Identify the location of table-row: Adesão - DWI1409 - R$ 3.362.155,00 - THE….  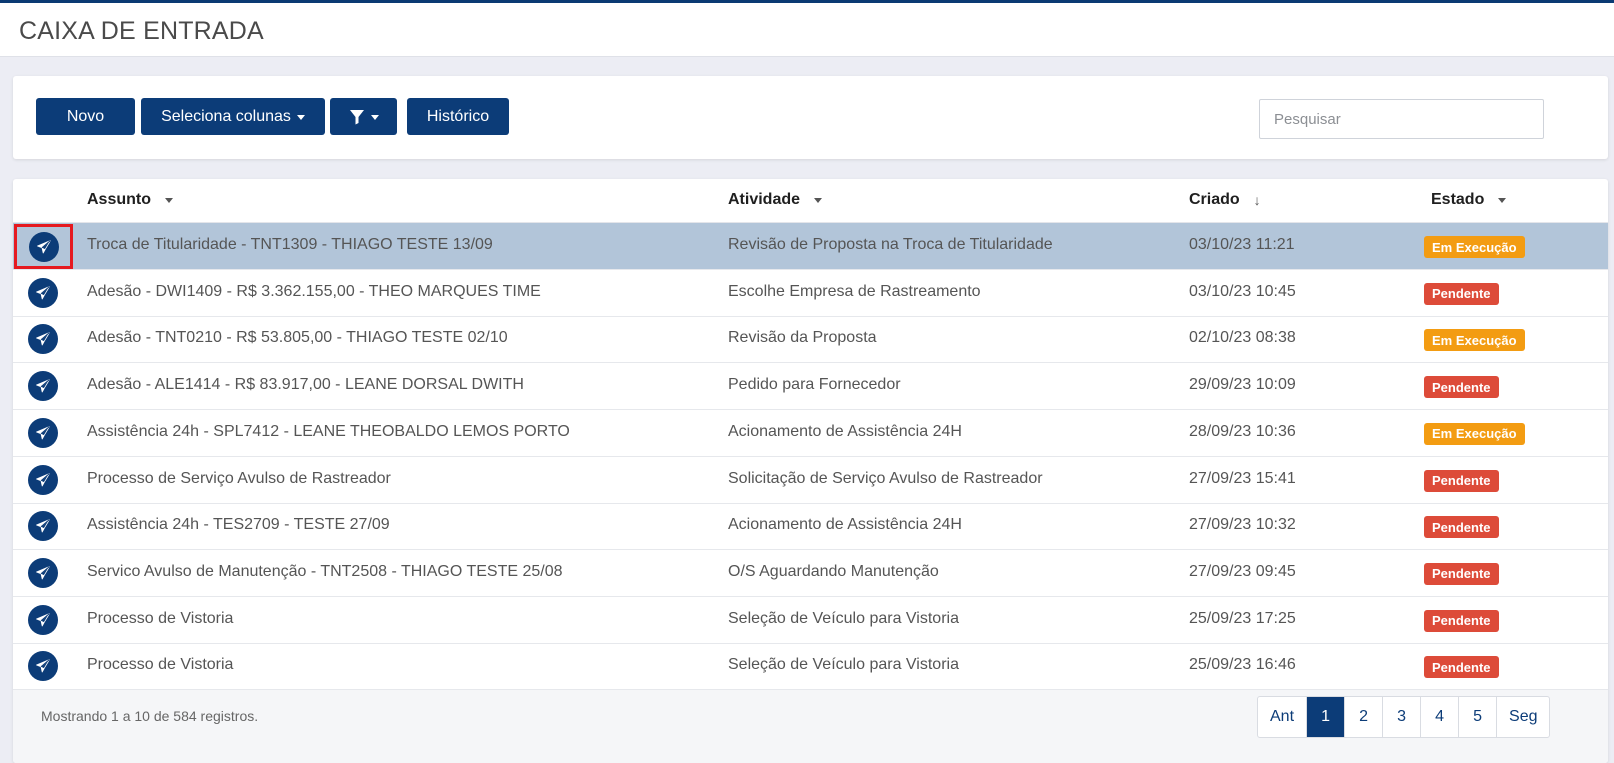
(810, 293).